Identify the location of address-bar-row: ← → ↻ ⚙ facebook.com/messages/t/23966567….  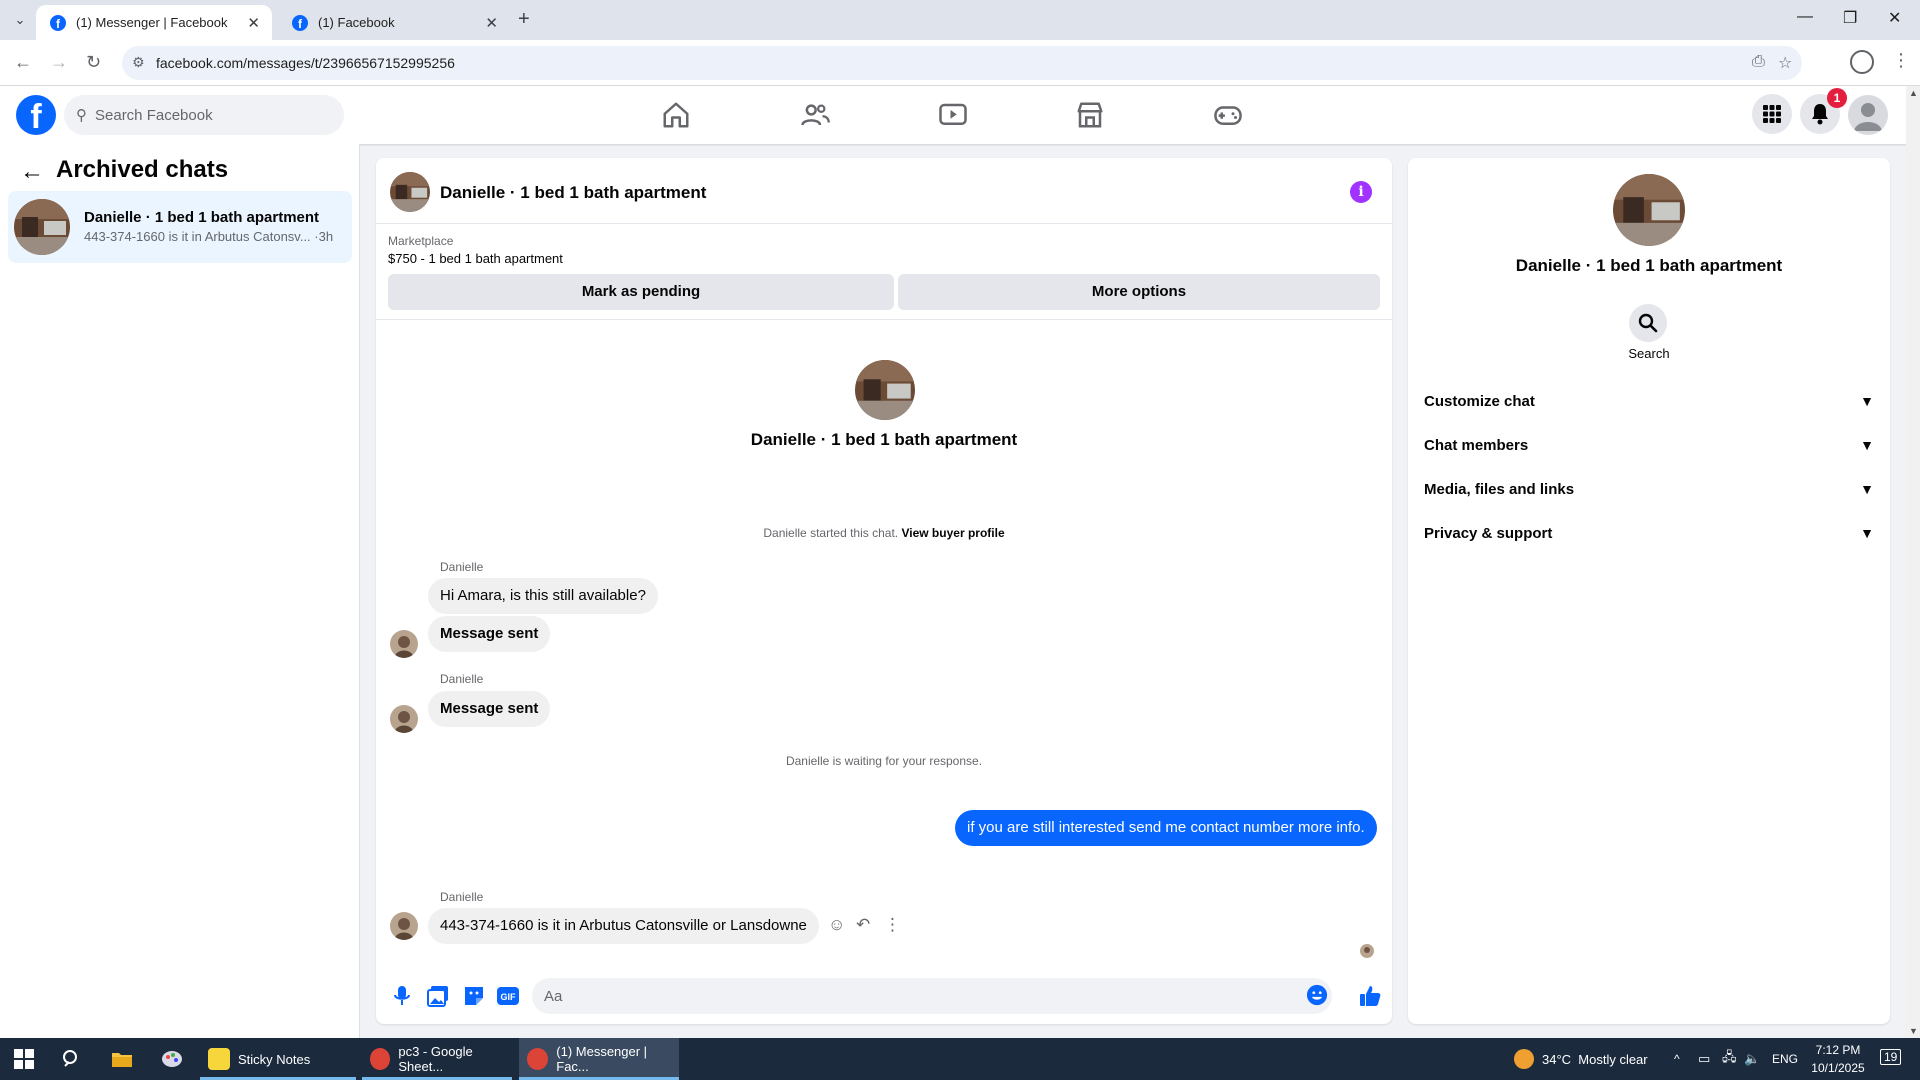
(960, 63).